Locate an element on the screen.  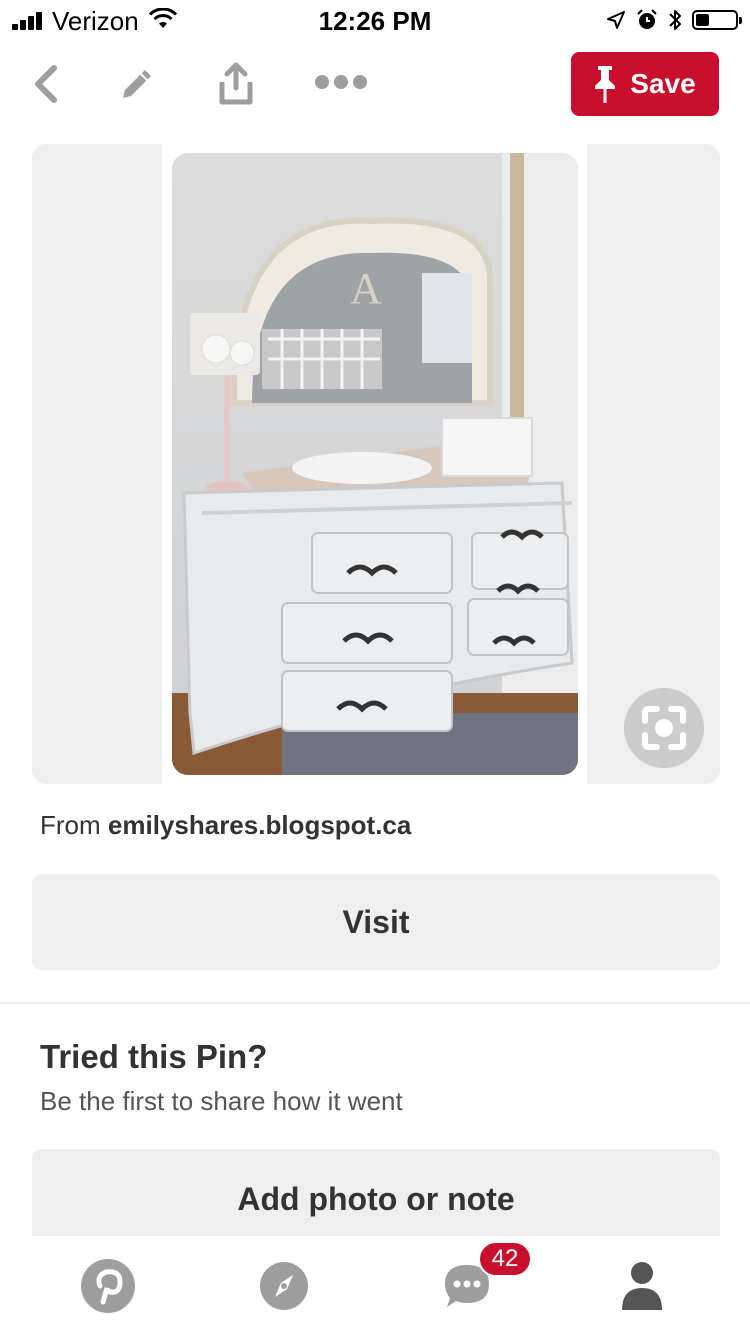
section-divider is located at coordinates (375, 1003).